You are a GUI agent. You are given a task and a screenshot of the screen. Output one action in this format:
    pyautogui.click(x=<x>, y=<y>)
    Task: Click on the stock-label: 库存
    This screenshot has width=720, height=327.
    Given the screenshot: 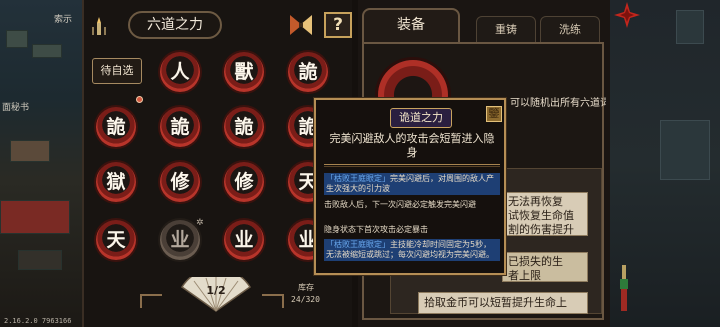 What is the action you would take?
    pyautogui.click(x=306, y=287)
    